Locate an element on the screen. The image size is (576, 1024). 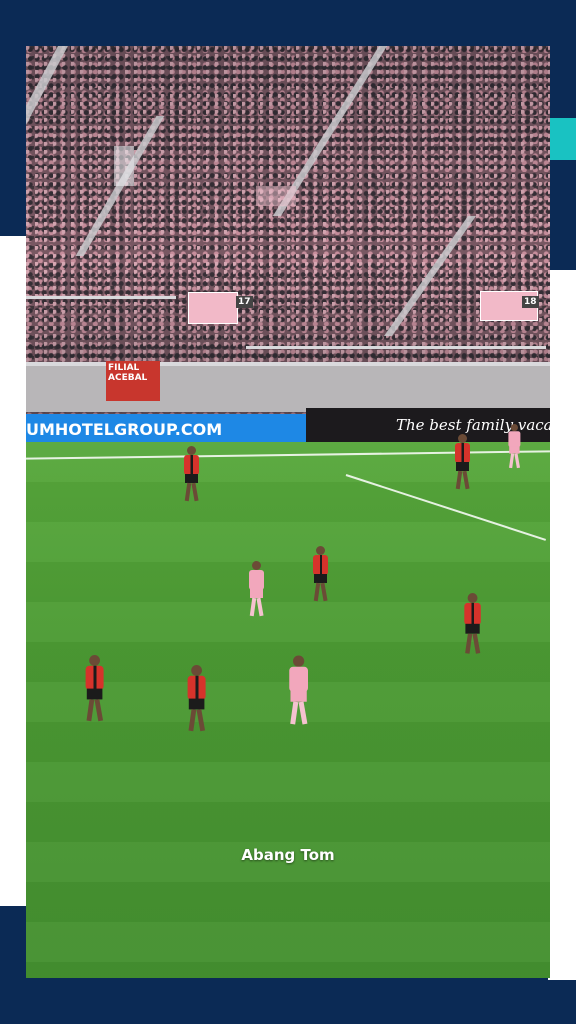
frame-accent-teal is located at coordinates (563, 139).